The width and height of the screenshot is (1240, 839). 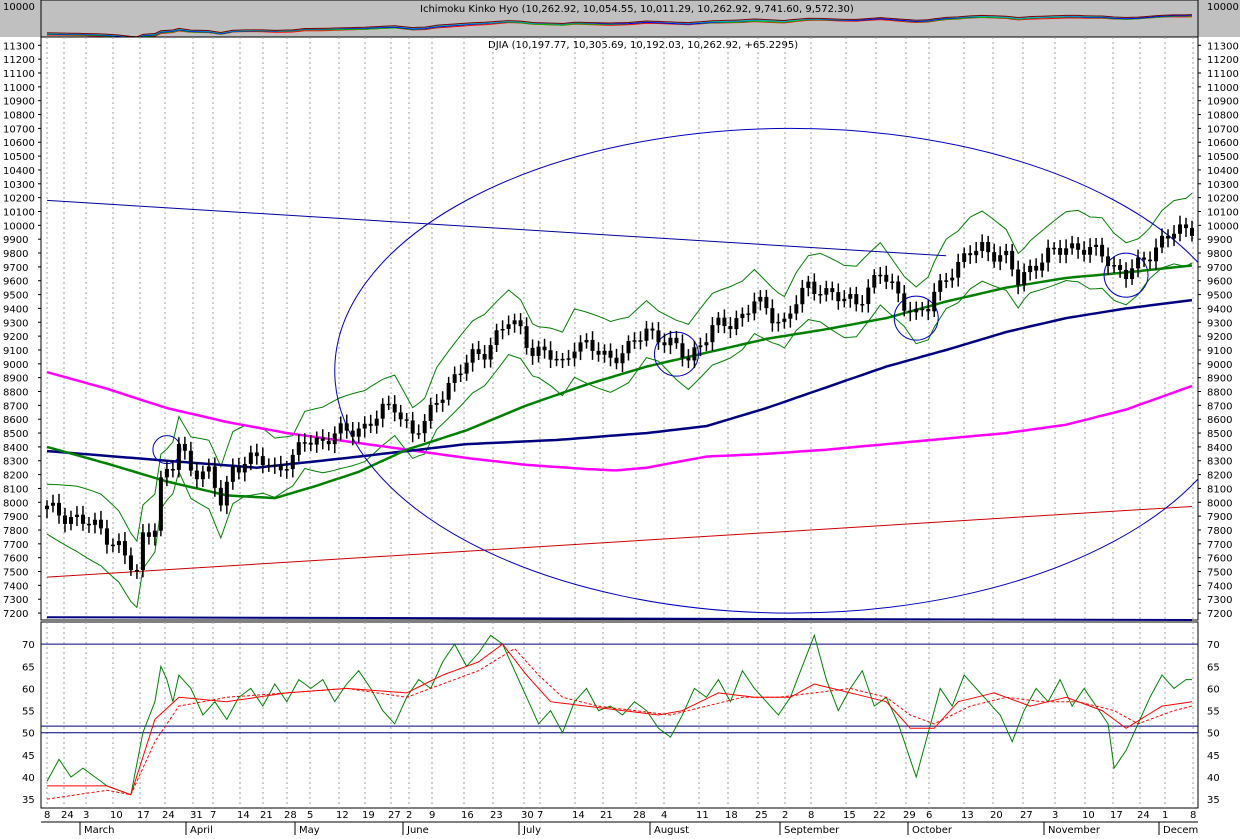 I want to click on x-day-label: 30, so click(x=527, y=815).